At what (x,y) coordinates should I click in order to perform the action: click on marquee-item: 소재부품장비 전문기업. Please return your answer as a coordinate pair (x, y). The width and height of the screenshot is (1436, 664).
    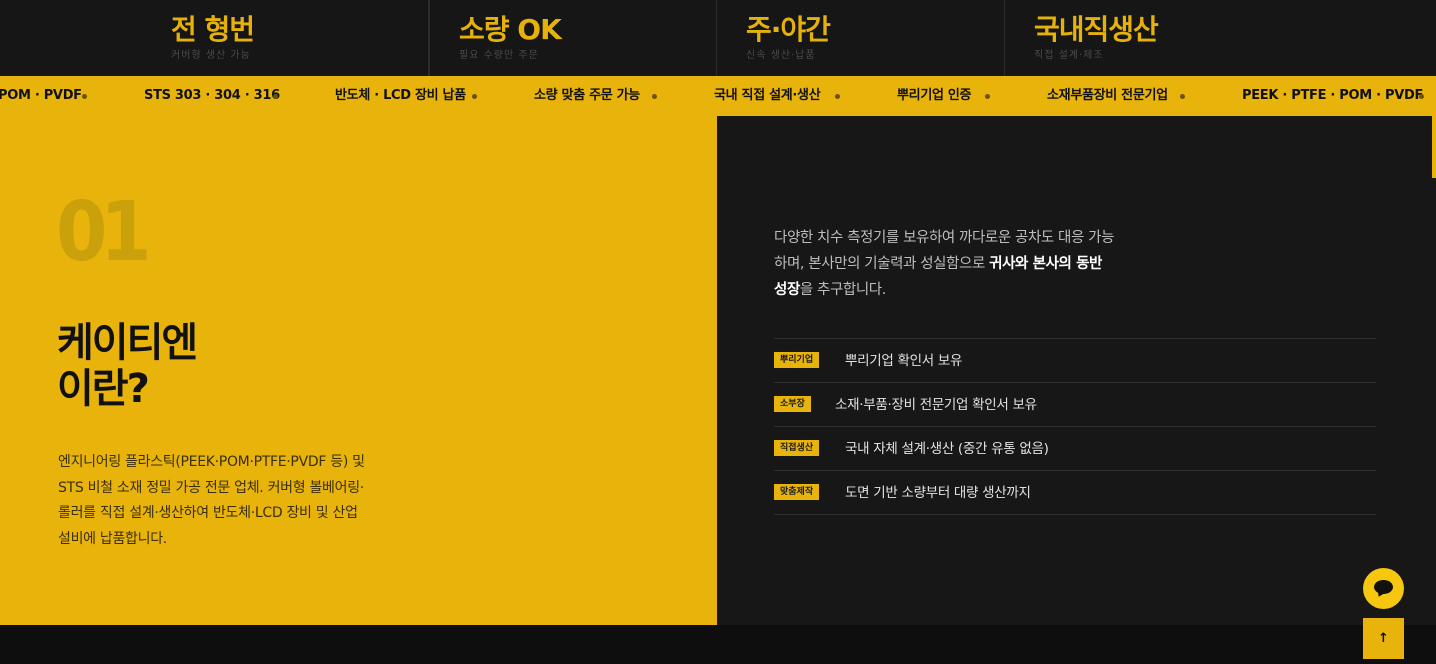
    Looking at the image, I should click on (1107, 95).